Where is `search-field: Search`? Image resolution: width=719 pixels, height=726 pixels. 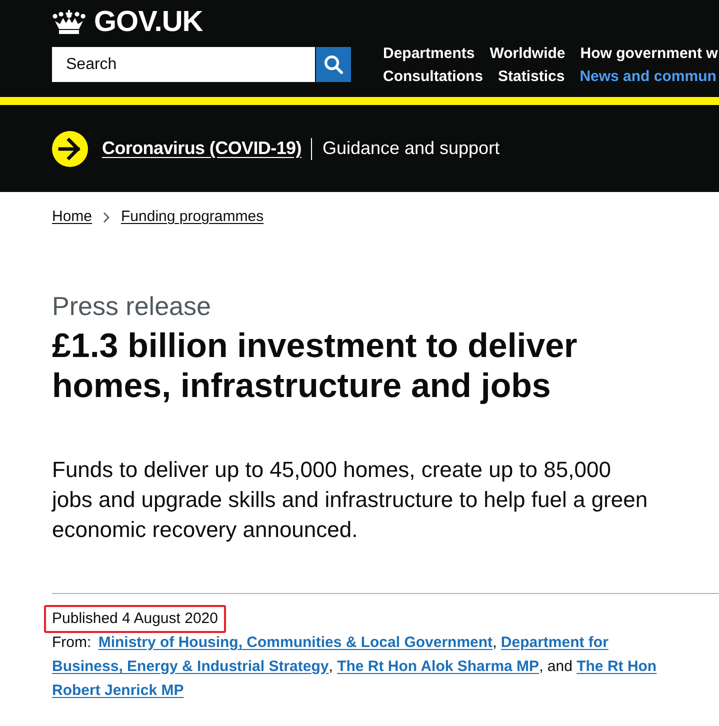 search-field: Search is located at coordinates (183, 64).